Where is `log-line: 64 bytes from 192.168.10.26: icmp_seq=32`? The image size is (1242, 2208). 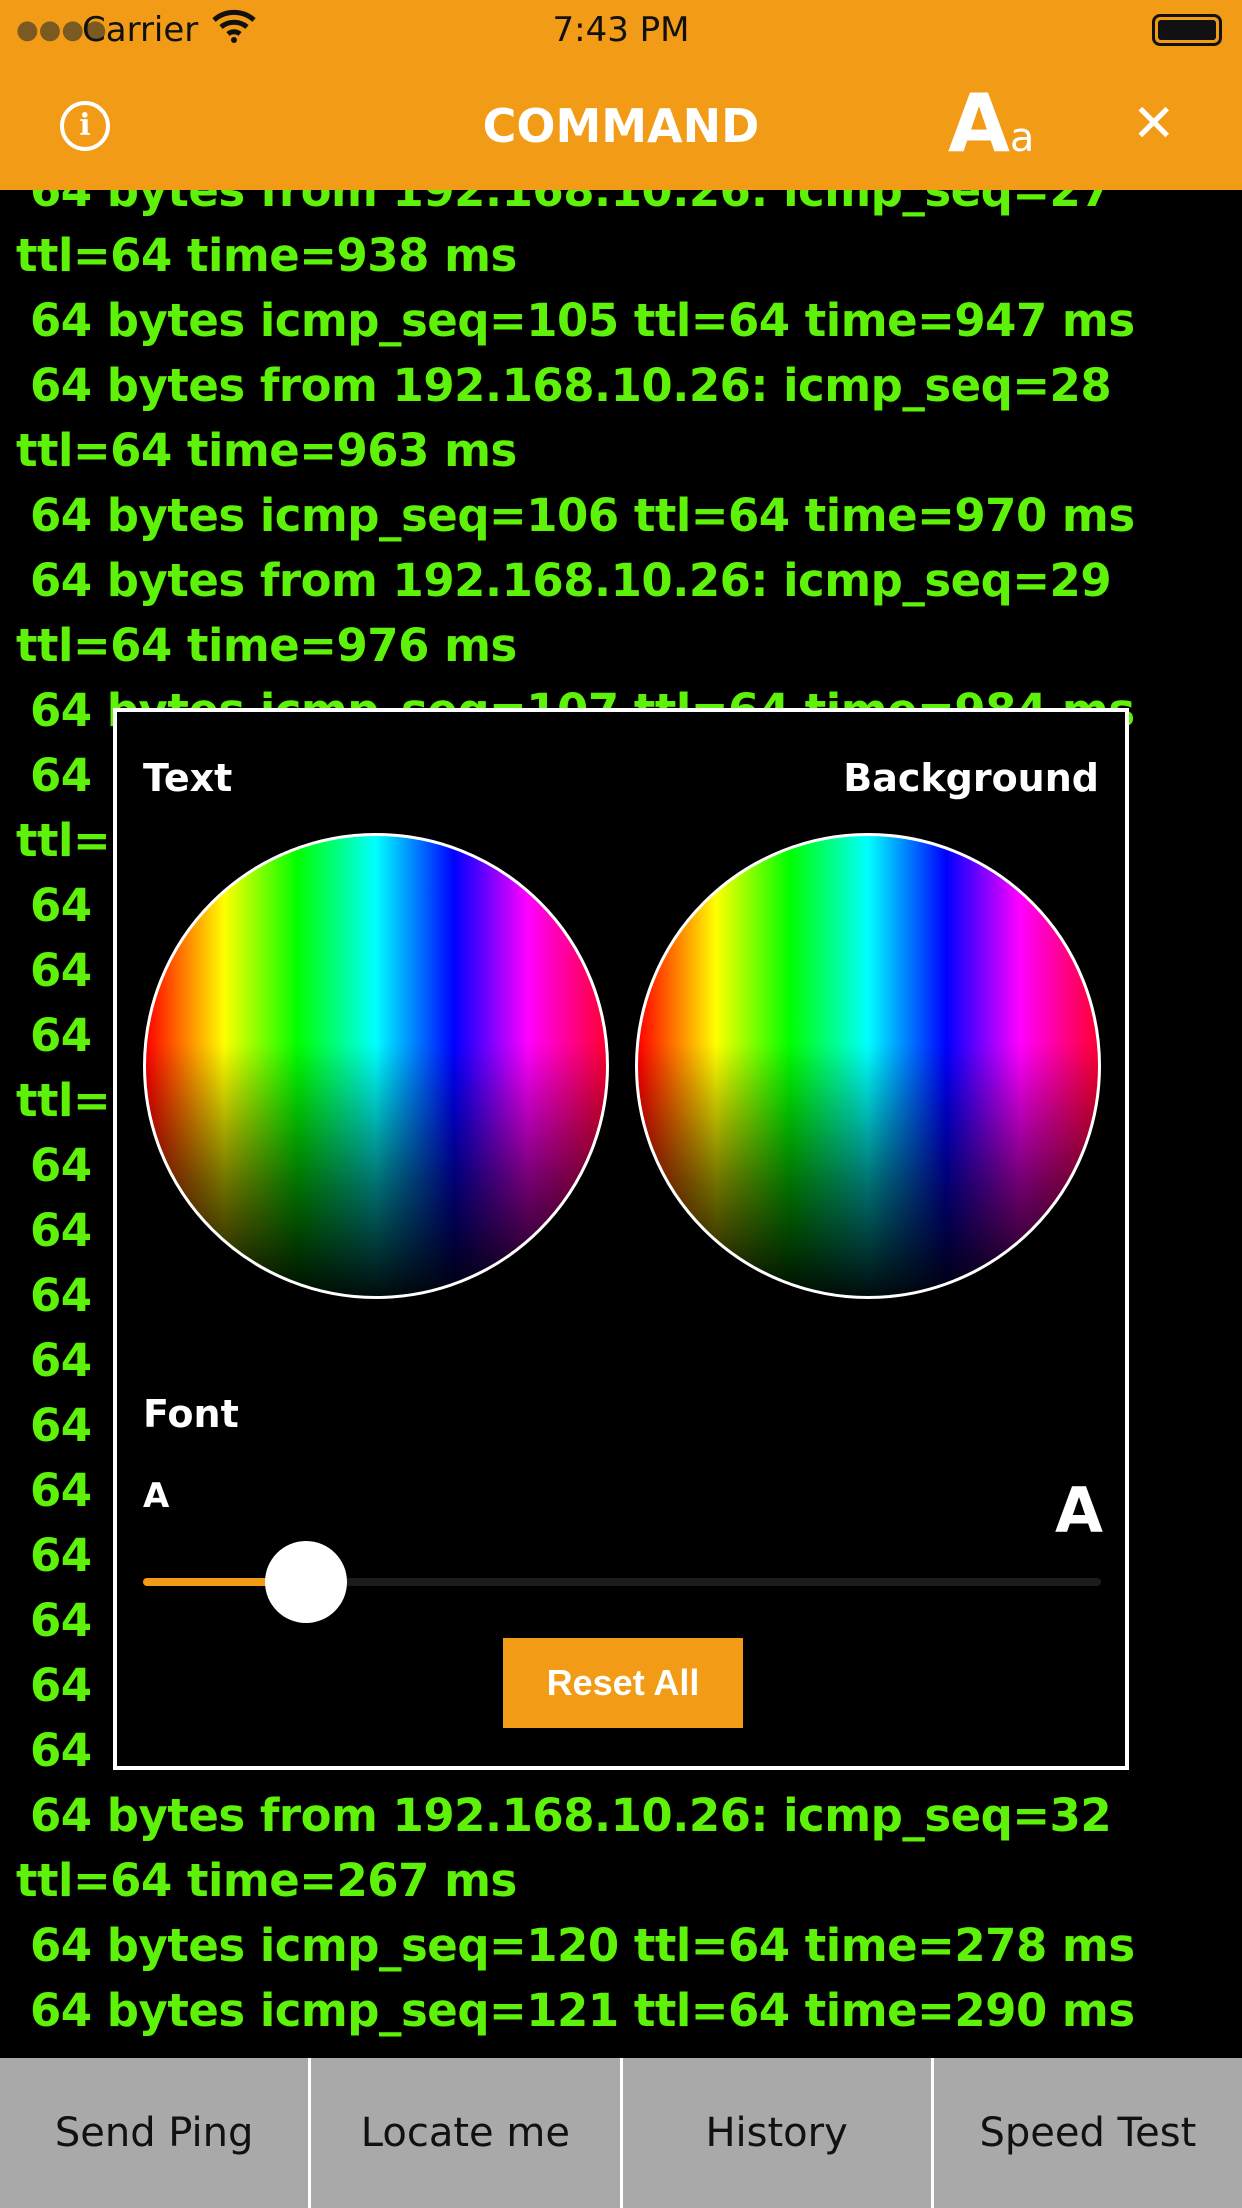 log-line: 64 bytes from 192.168.10.26: icmp_seq=32 is located at coordinates (571, 1815).